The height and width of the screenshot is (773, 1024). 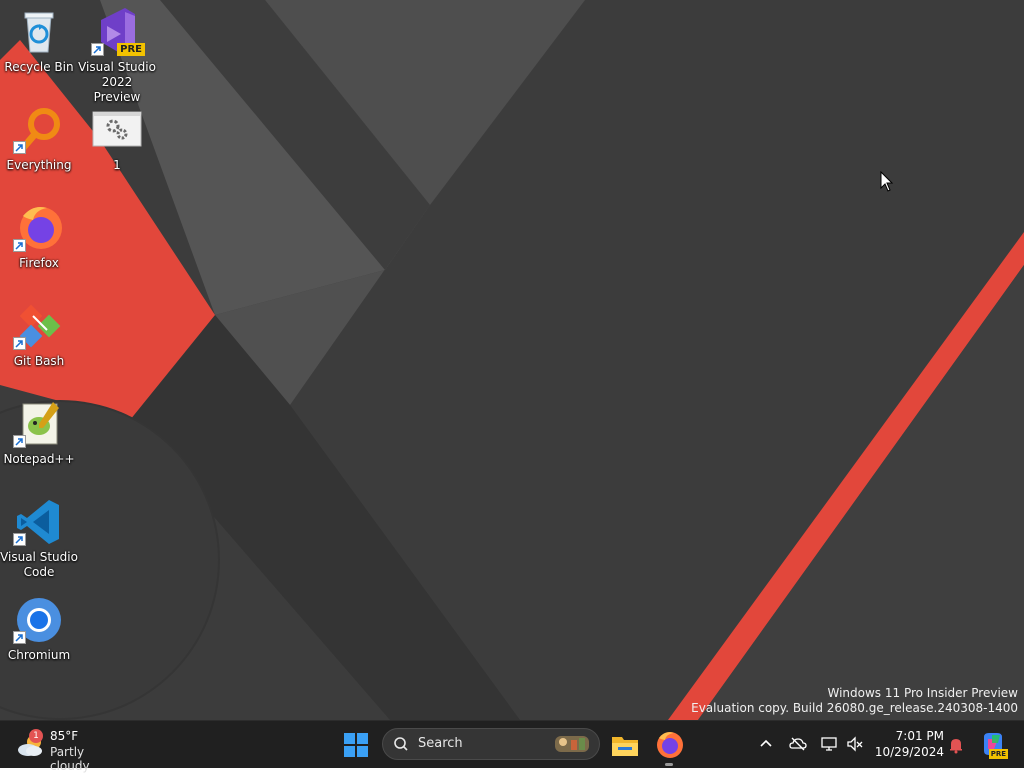 I want to click on preview-badge: PRE, so click(x=131, y=49).